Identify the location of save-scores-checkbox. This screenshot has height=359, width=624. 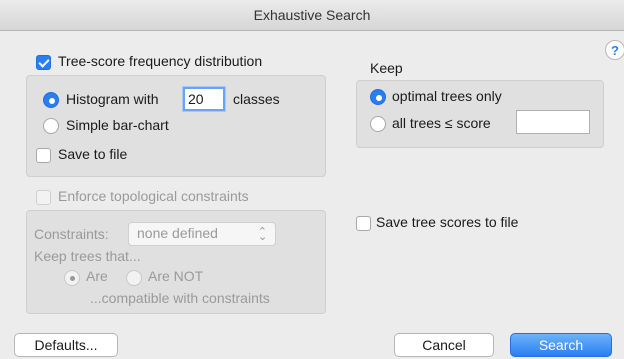
(363, 223).